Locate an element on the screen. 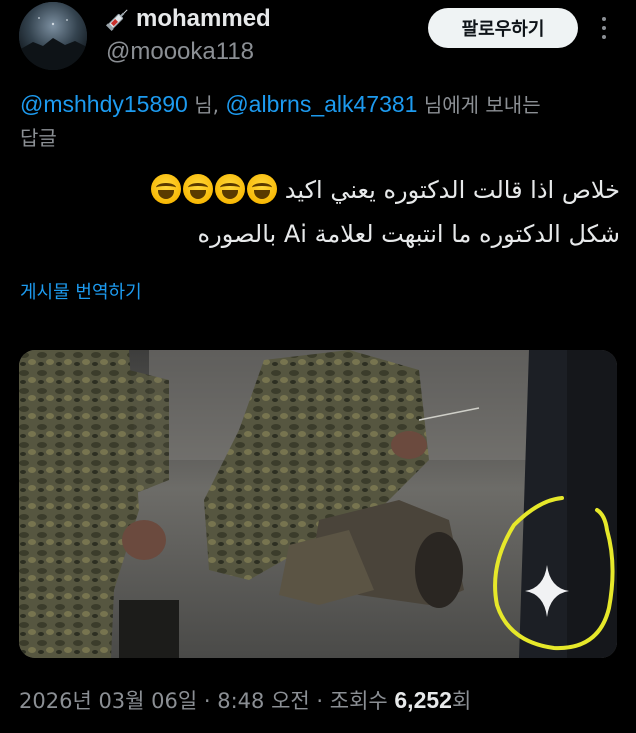 Image resolution: width=636 pixels, height=733 pixels. tweet-metadata: 2026년 03월 06일 · 8:48 오전 · 조회수 6,252회 is located at coordinates (245, 700).